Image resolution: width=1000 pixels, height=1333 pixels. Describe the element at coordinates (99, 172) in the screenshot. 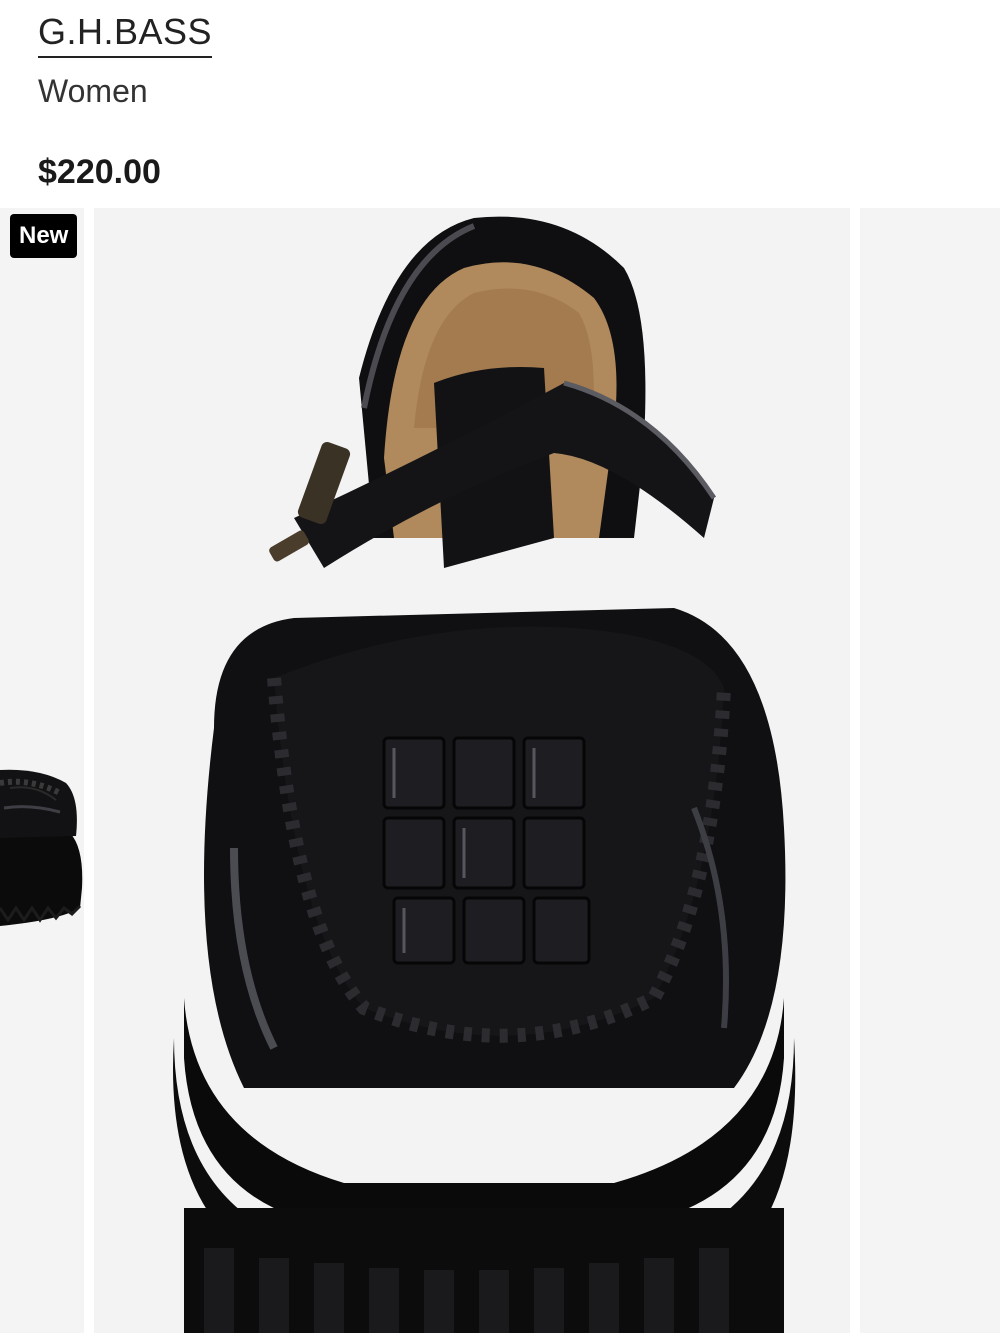

I see `product-price: $220.00` at that location.